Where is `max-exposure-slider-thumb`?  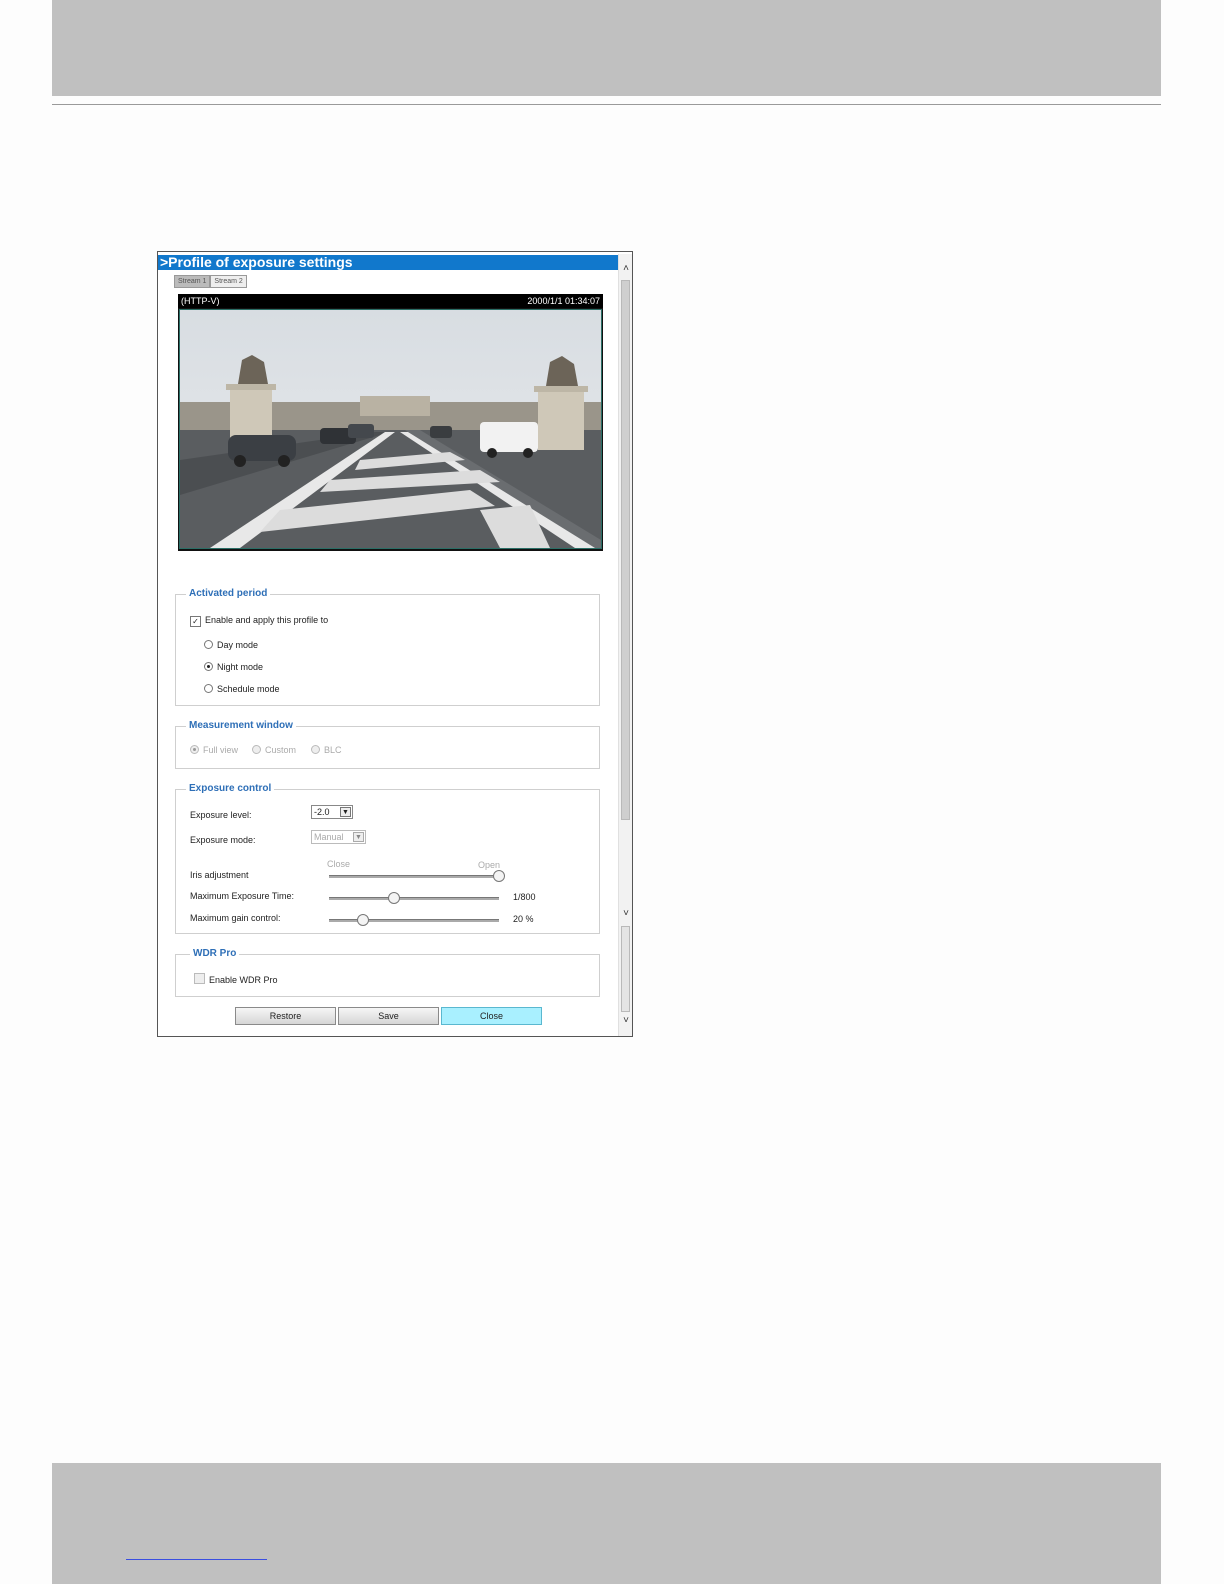
max-exposure-slider-thumb is located at coordinates (393, 898).